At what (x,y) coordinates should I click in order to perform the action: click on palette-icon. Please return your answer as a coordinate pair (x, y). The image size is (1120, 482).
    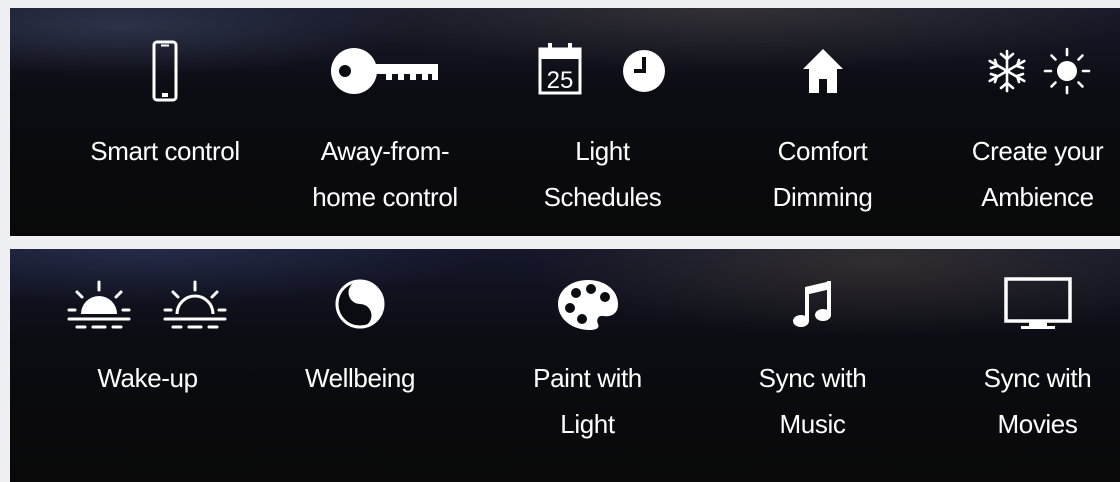
    Looking at the image, I should click on (587, 304).